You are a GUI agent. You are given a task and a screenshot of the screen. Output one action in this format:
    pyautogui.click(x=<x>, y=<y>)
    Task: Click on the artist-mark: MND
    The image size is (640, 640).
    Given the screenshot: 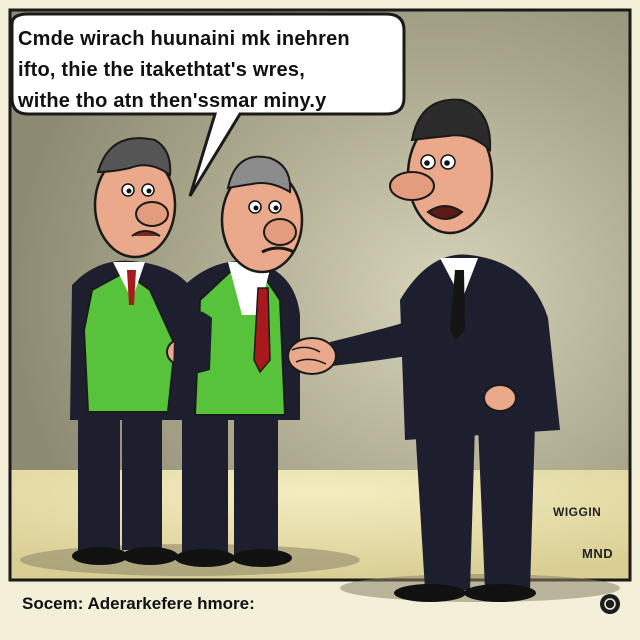 What is the action you would take?
    pyautogui.click(x=598, y=553)
    